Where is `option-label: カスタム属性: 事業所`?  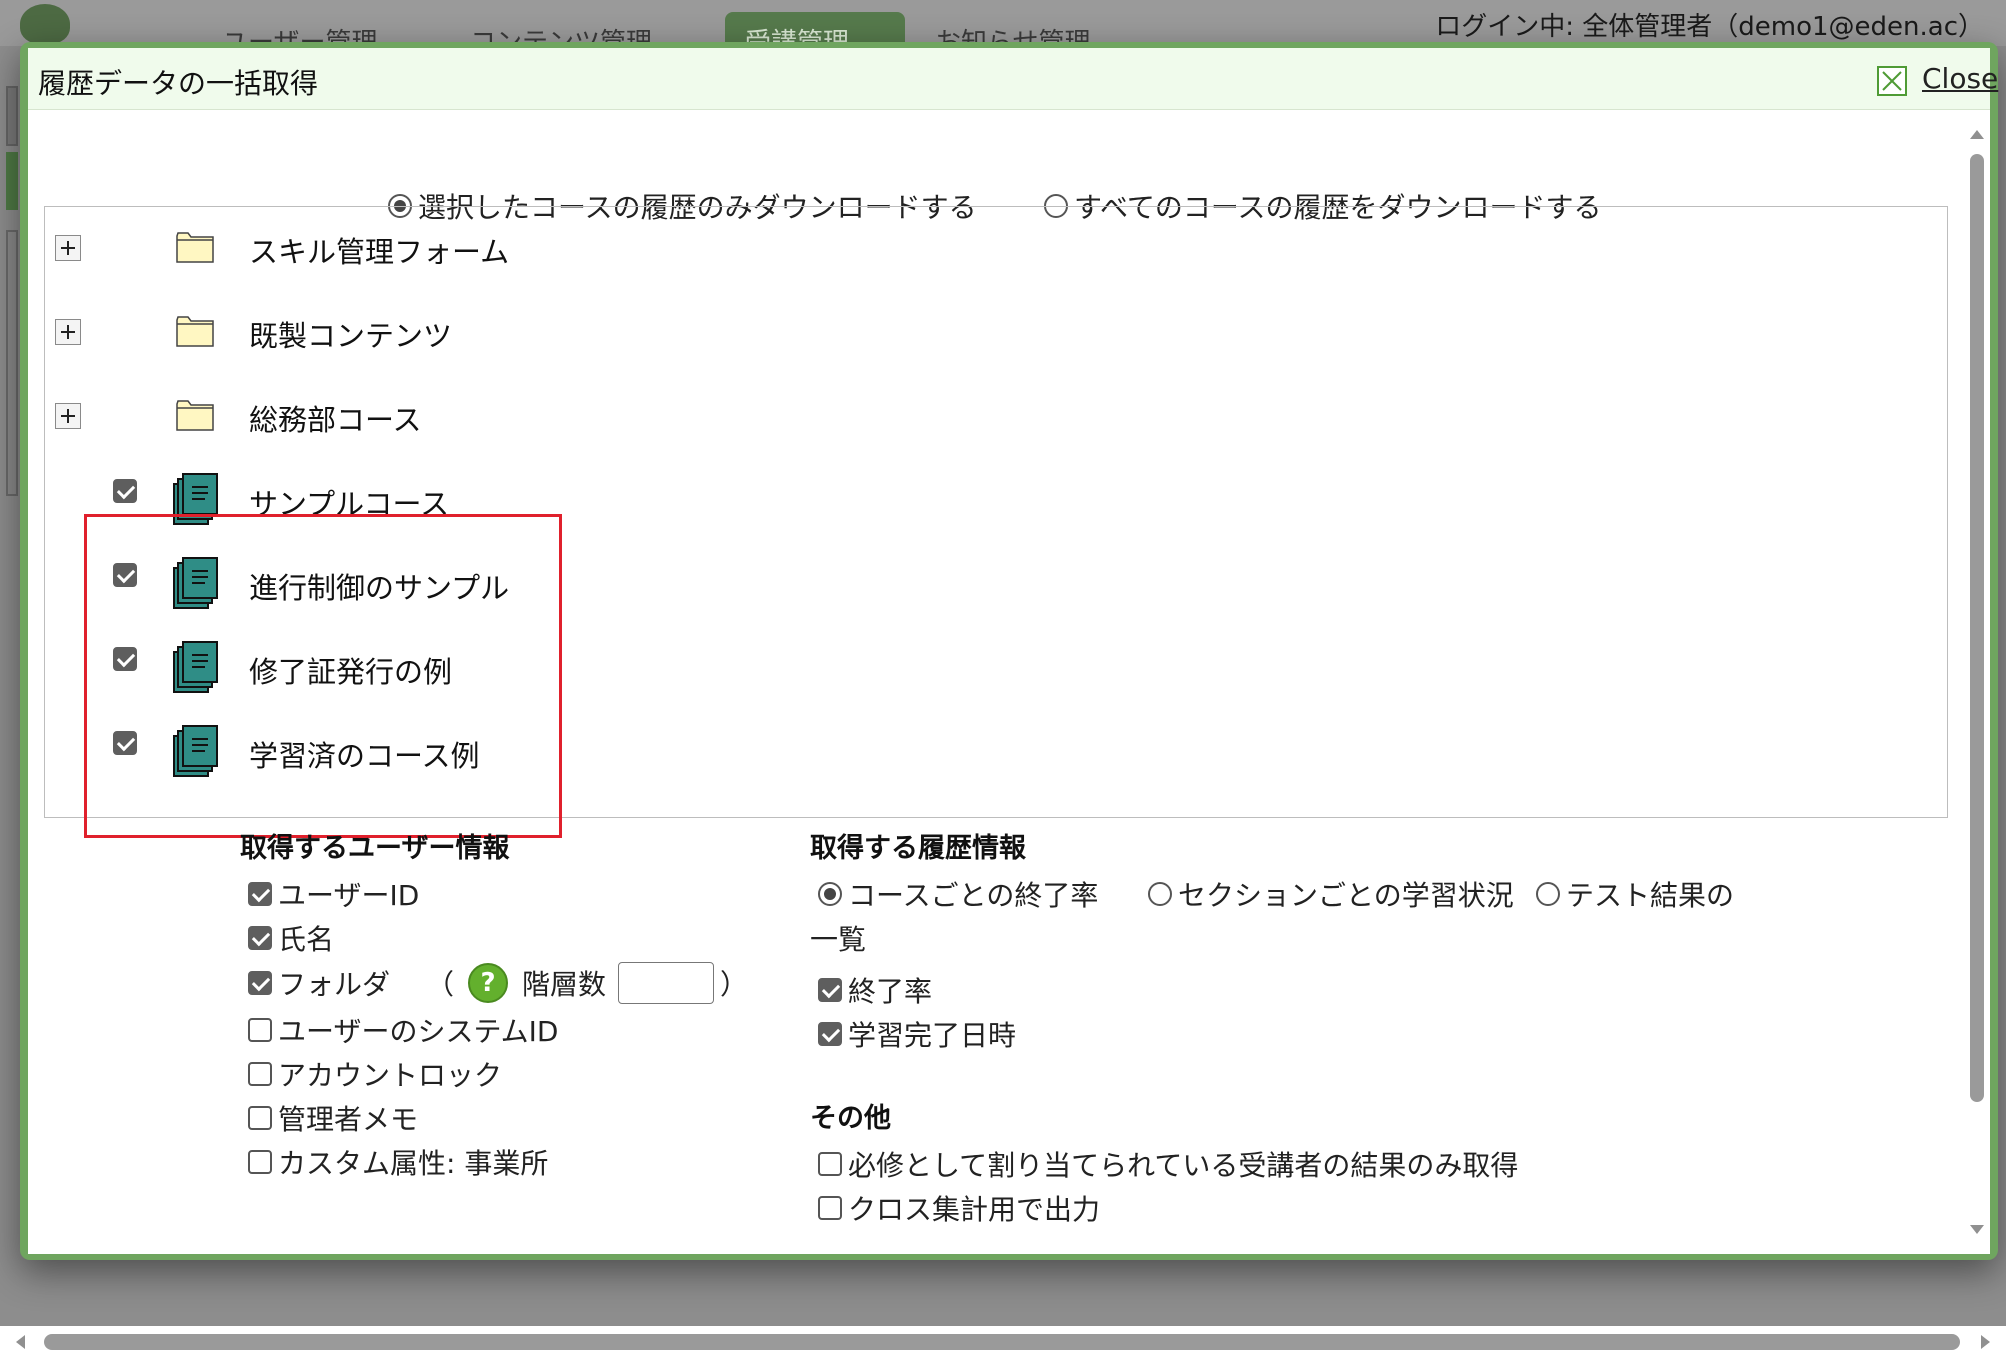
option-label: カスタム属性: 事業所 is located at coordinates (413, 1163).